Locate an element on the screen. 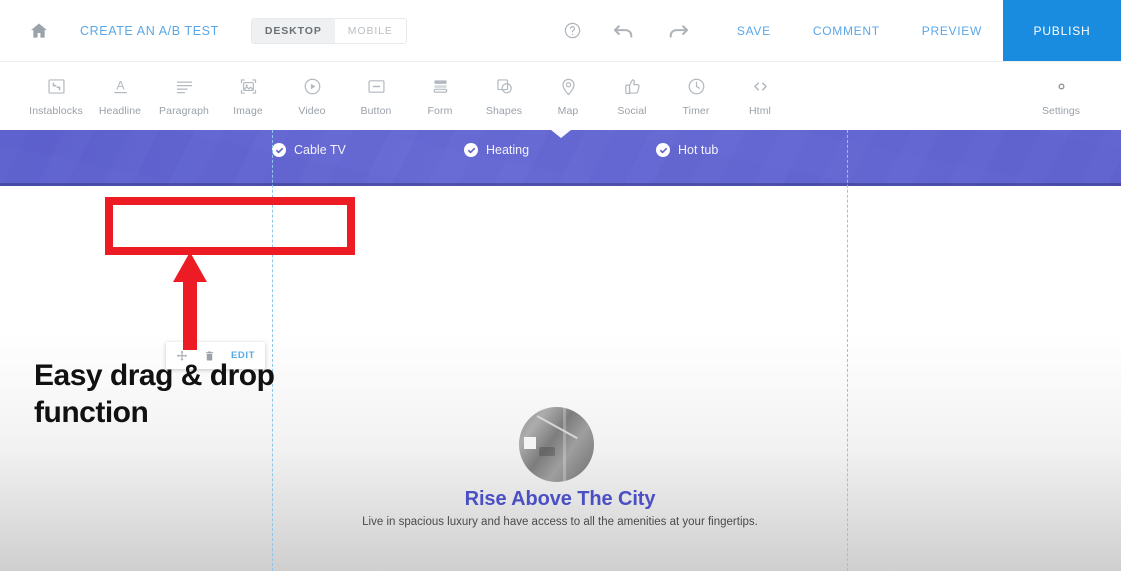 This screenshot has width=1121, height=571. home-icon is located at coordinates (39, 31).